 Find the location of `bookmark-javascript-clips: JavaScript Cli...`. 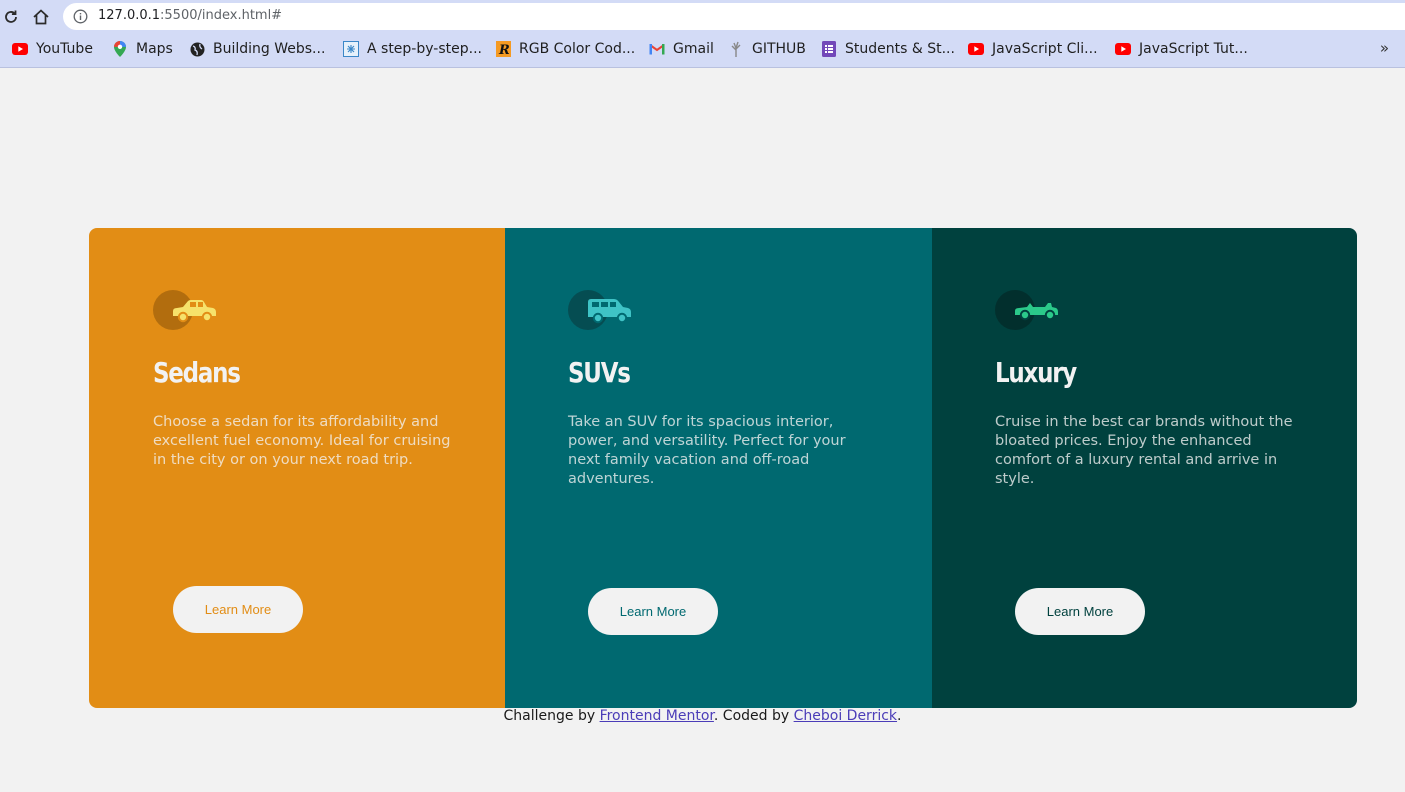

bookmark-javascript-clips: JavaScript Cli... is located at coordinates (1033, 49).